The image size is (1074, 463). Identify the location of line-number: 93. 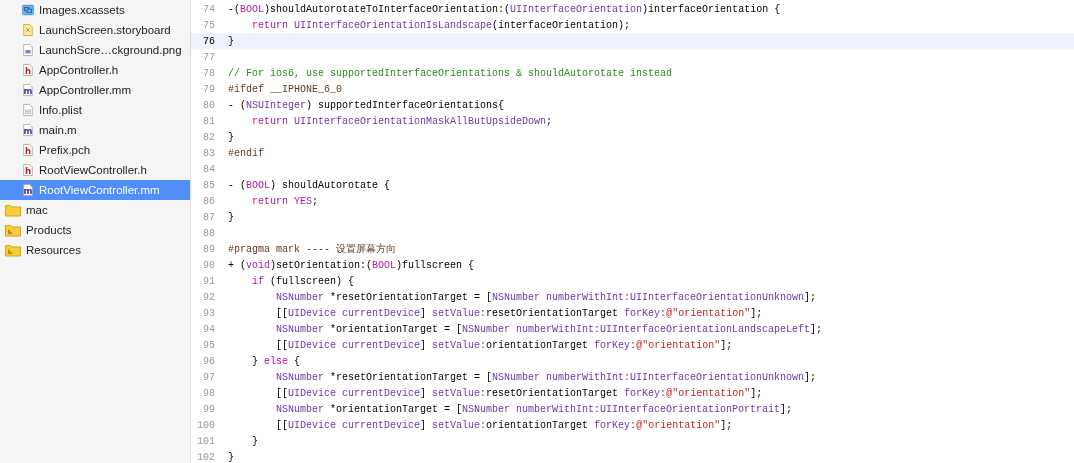
(208, 313).